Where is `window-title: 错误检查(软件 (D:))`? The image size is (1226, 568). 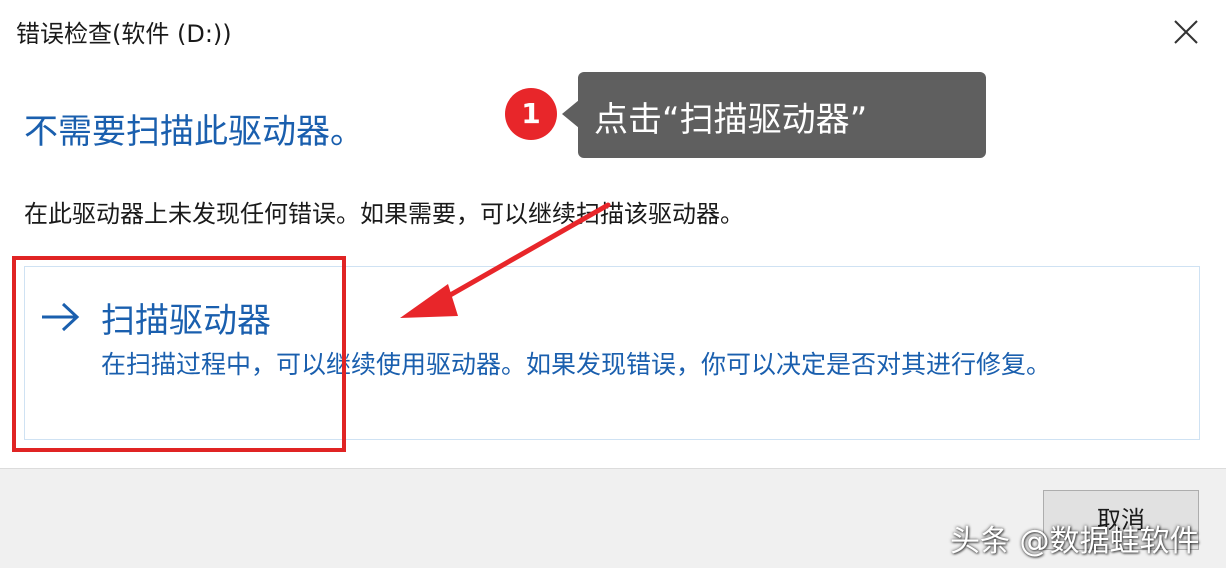
window-title: 错误检查(软件 (D:)) is located at coordinates (124, 34).